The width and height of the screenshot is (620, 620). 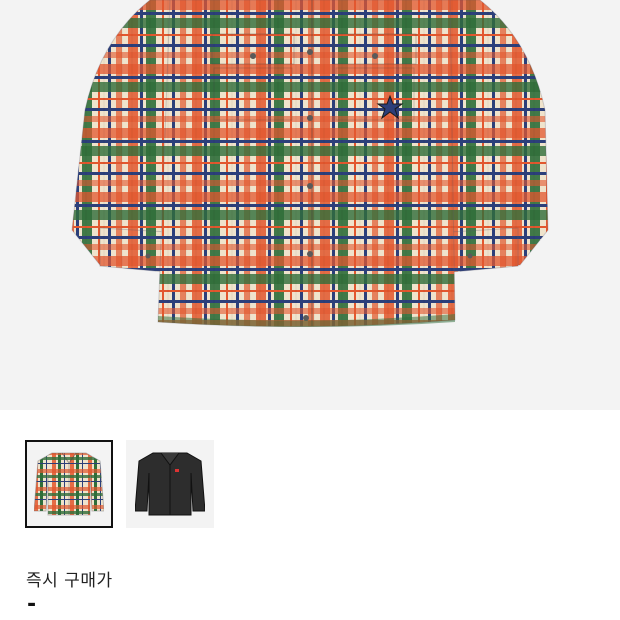 I want to click on plaid-shirt-thumbnail-image, so click(x=69, y=484).